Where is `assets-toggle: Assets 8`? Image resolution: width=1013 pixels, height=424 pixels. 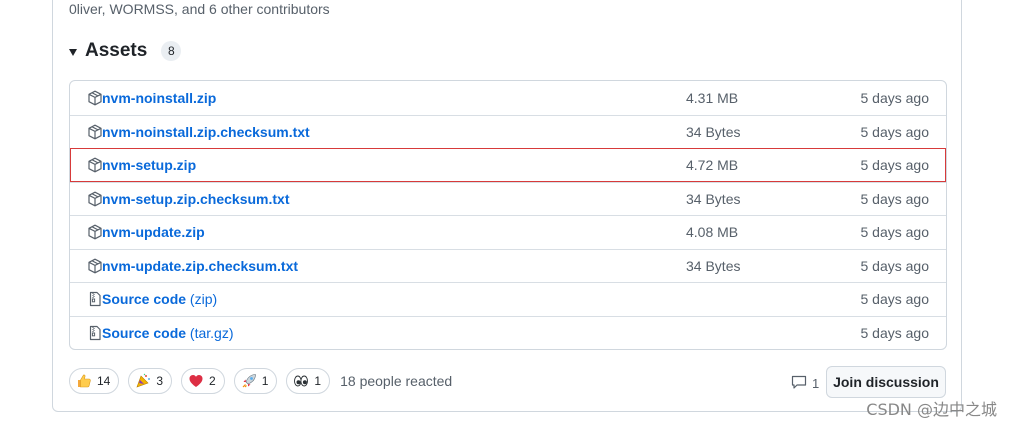 assets-toggle: Assets 8 is located at coordinates (125, 51).